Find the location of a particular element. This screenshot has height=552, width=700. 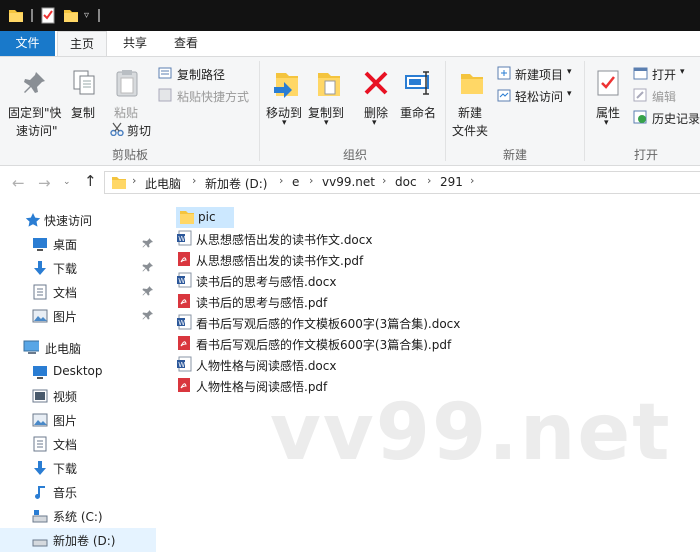

nav-item-documents-pc: 文档 is located at coordinates (78, 444).